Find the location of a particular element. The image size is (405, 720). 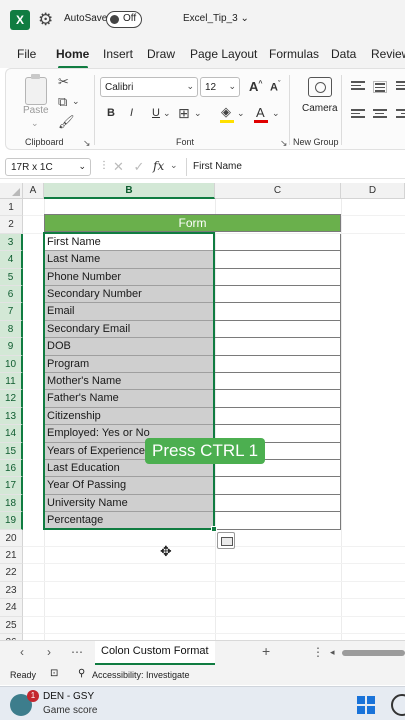

row-header-22: 22 is located at coordinates (11, 573).